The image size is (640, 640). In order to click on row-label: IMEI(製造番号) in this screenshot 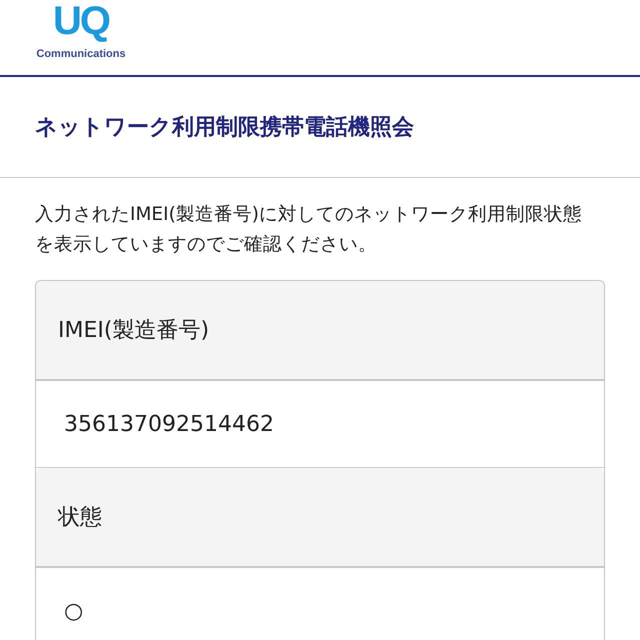, I will do `click(320, 331)`.